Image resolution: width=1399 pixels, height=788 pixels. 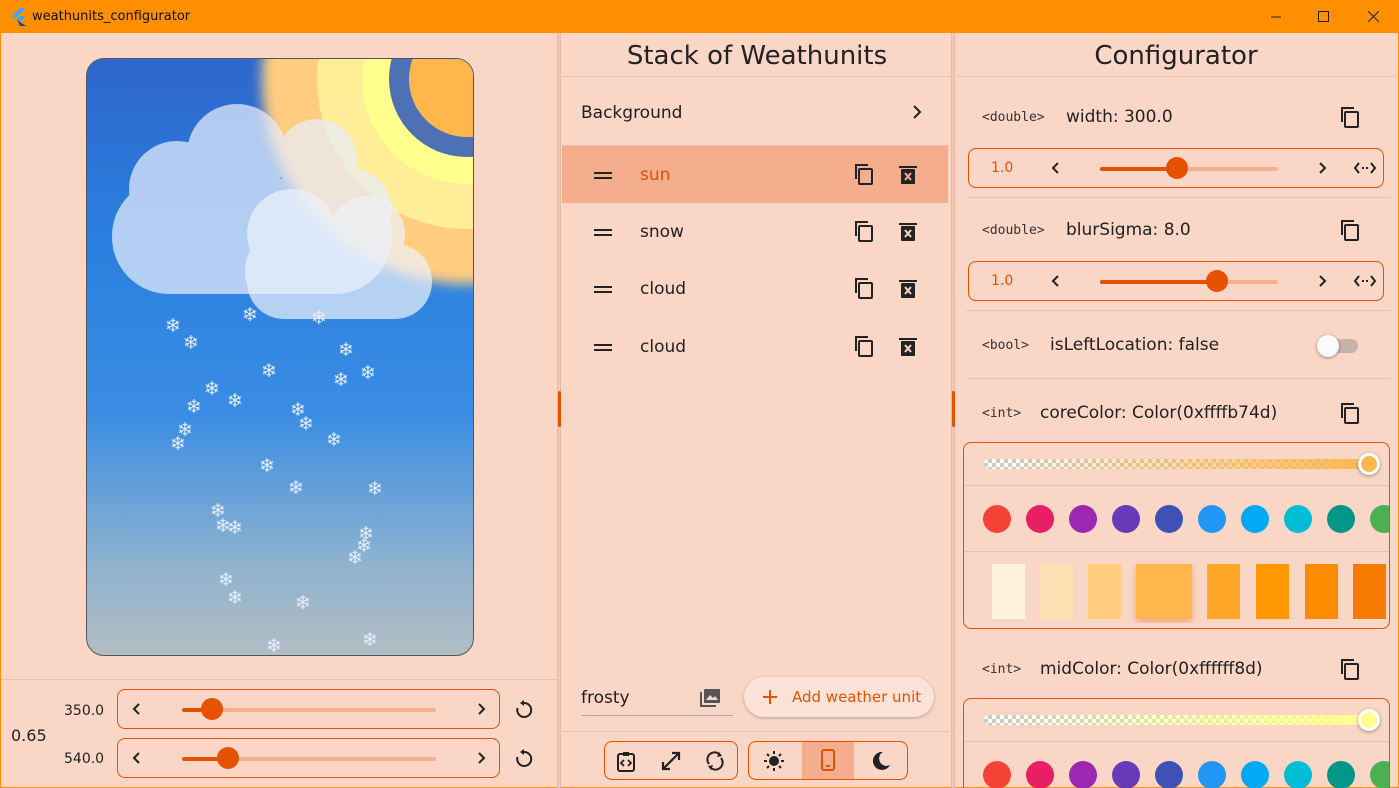 What do you see at coordinates (828, 760) in the screenshot?
I see `device-mode-selected` at bounding box center [828, 760].